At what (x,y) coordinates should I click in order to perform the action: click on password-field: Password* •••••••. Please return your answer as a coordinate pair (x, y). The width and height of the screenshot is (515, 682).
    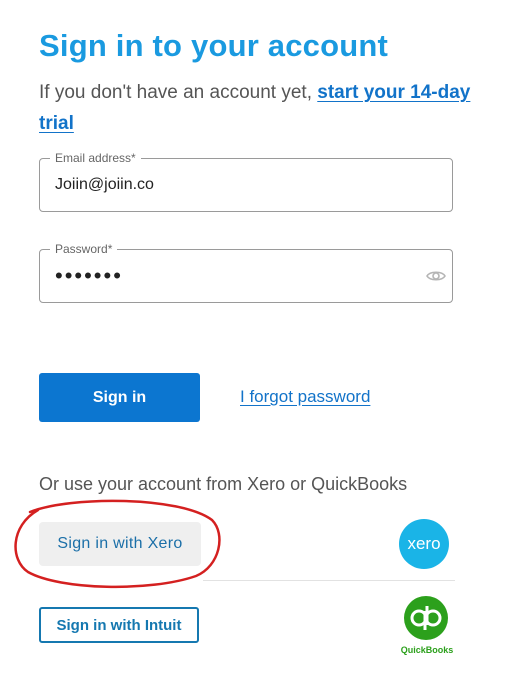
    Looking at the image, I should click on (246, 272).